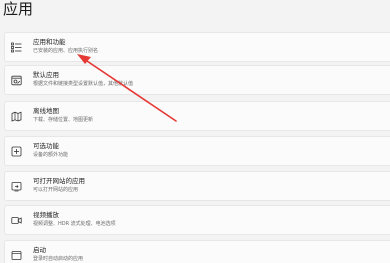 The height and width of the screenshot is (263, 390). Describe the element at coordinates (197, 116) in the screenshot. I see `settings-item-offline-maps: 离线地图 下载、存储位置、地图更新` at that location.